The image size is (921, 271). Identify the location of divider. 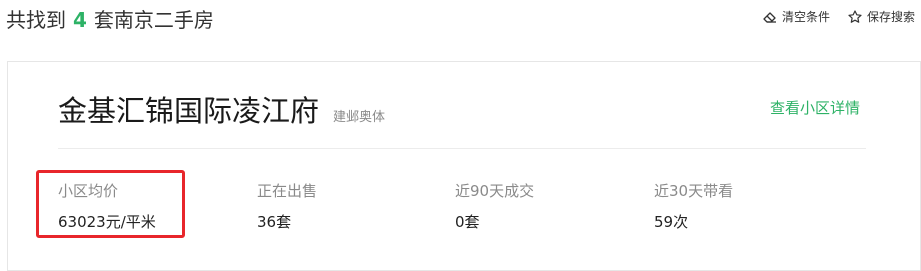
(462, 148).